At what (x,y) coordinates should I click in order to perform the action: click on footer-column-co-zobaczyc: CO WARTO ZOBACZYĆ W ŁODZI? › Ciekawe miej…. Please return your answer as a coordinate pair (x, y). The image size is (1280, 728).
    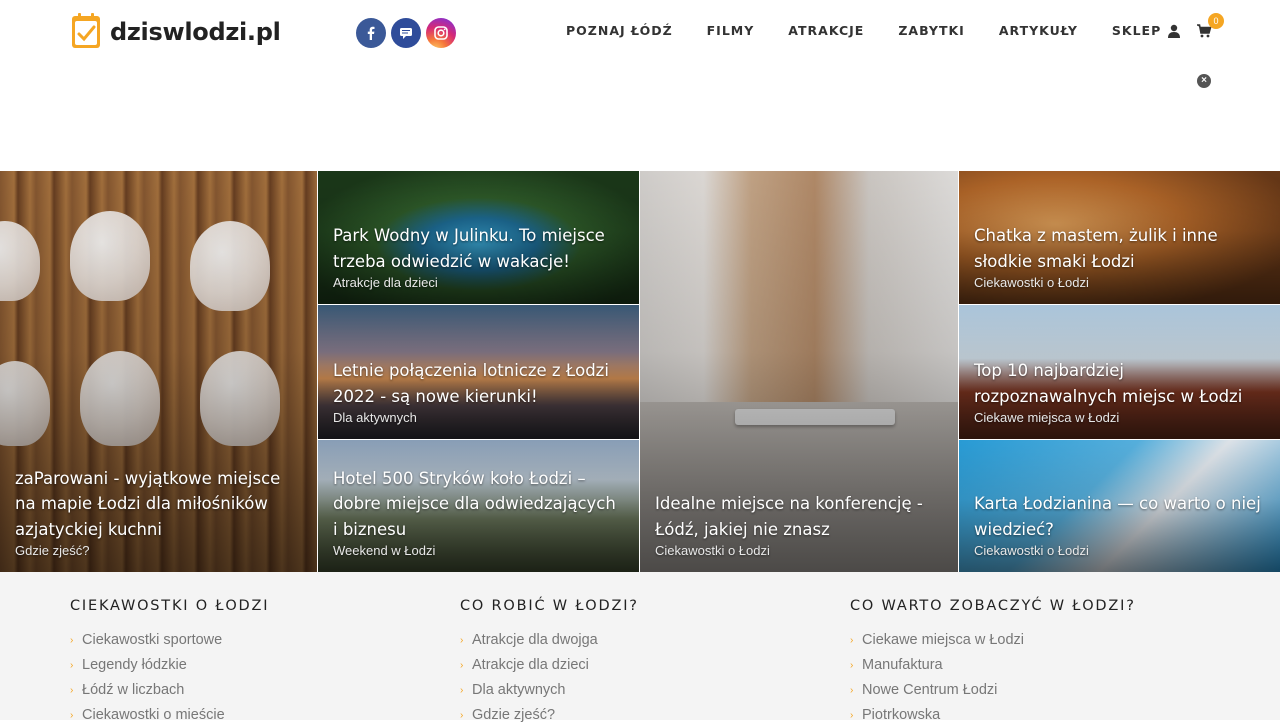
    Looking at the image, I should click on (993, 663).